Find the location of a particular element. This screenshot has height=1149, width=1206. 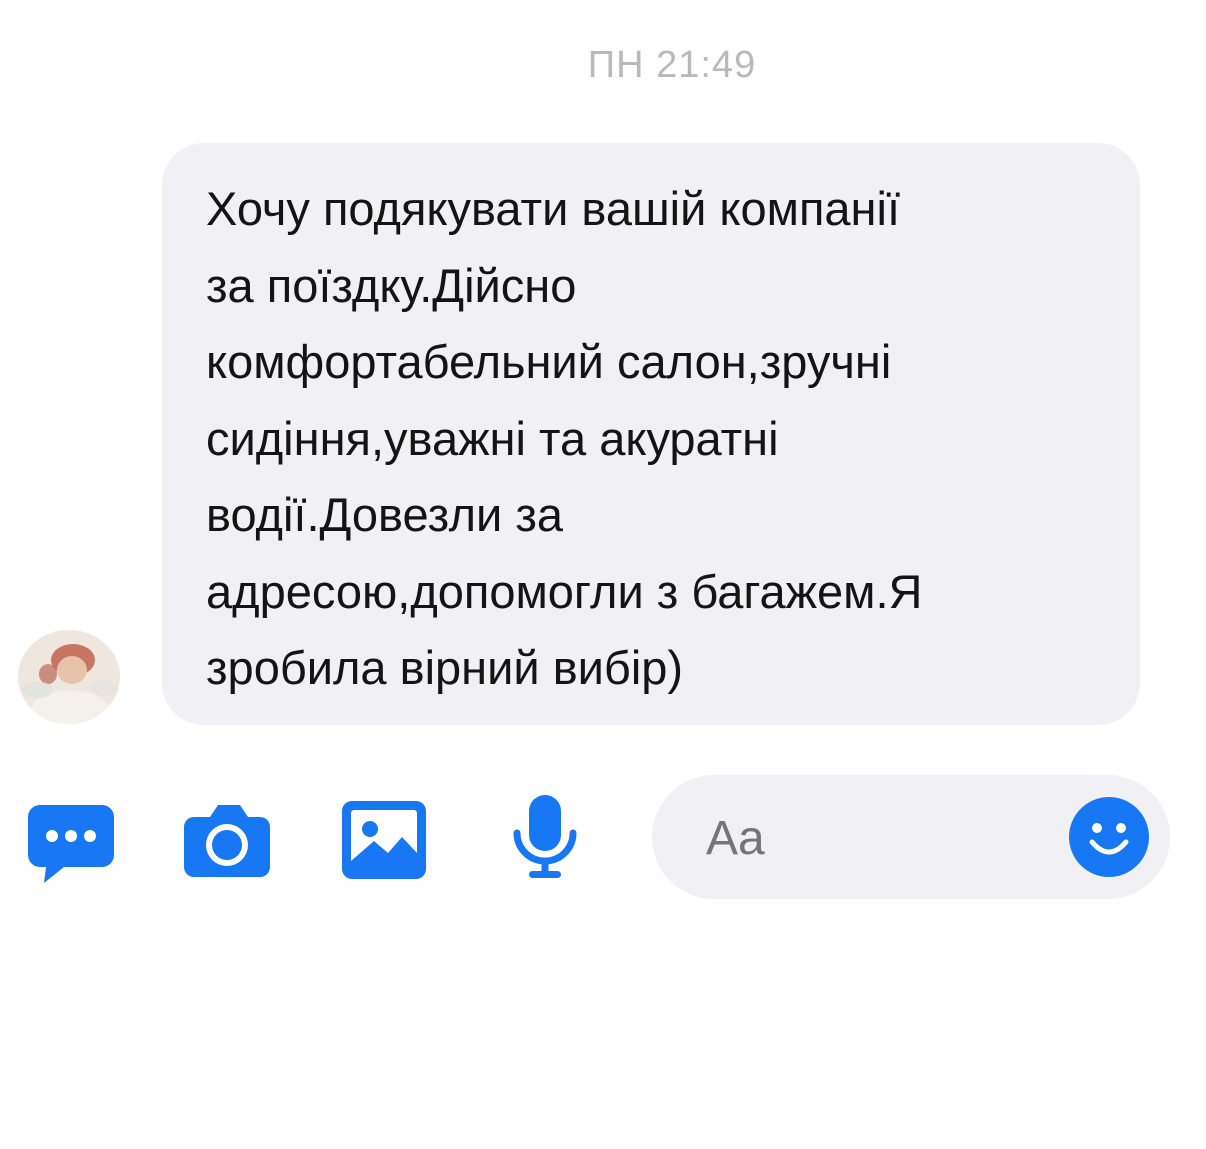

image-icon is located at coordinates (384, 840).